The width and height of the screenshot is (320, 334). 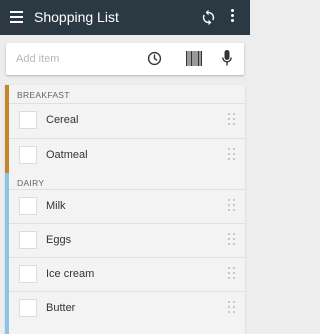 I want to click on item-label: Ice cream, so click(x=70, y=274).